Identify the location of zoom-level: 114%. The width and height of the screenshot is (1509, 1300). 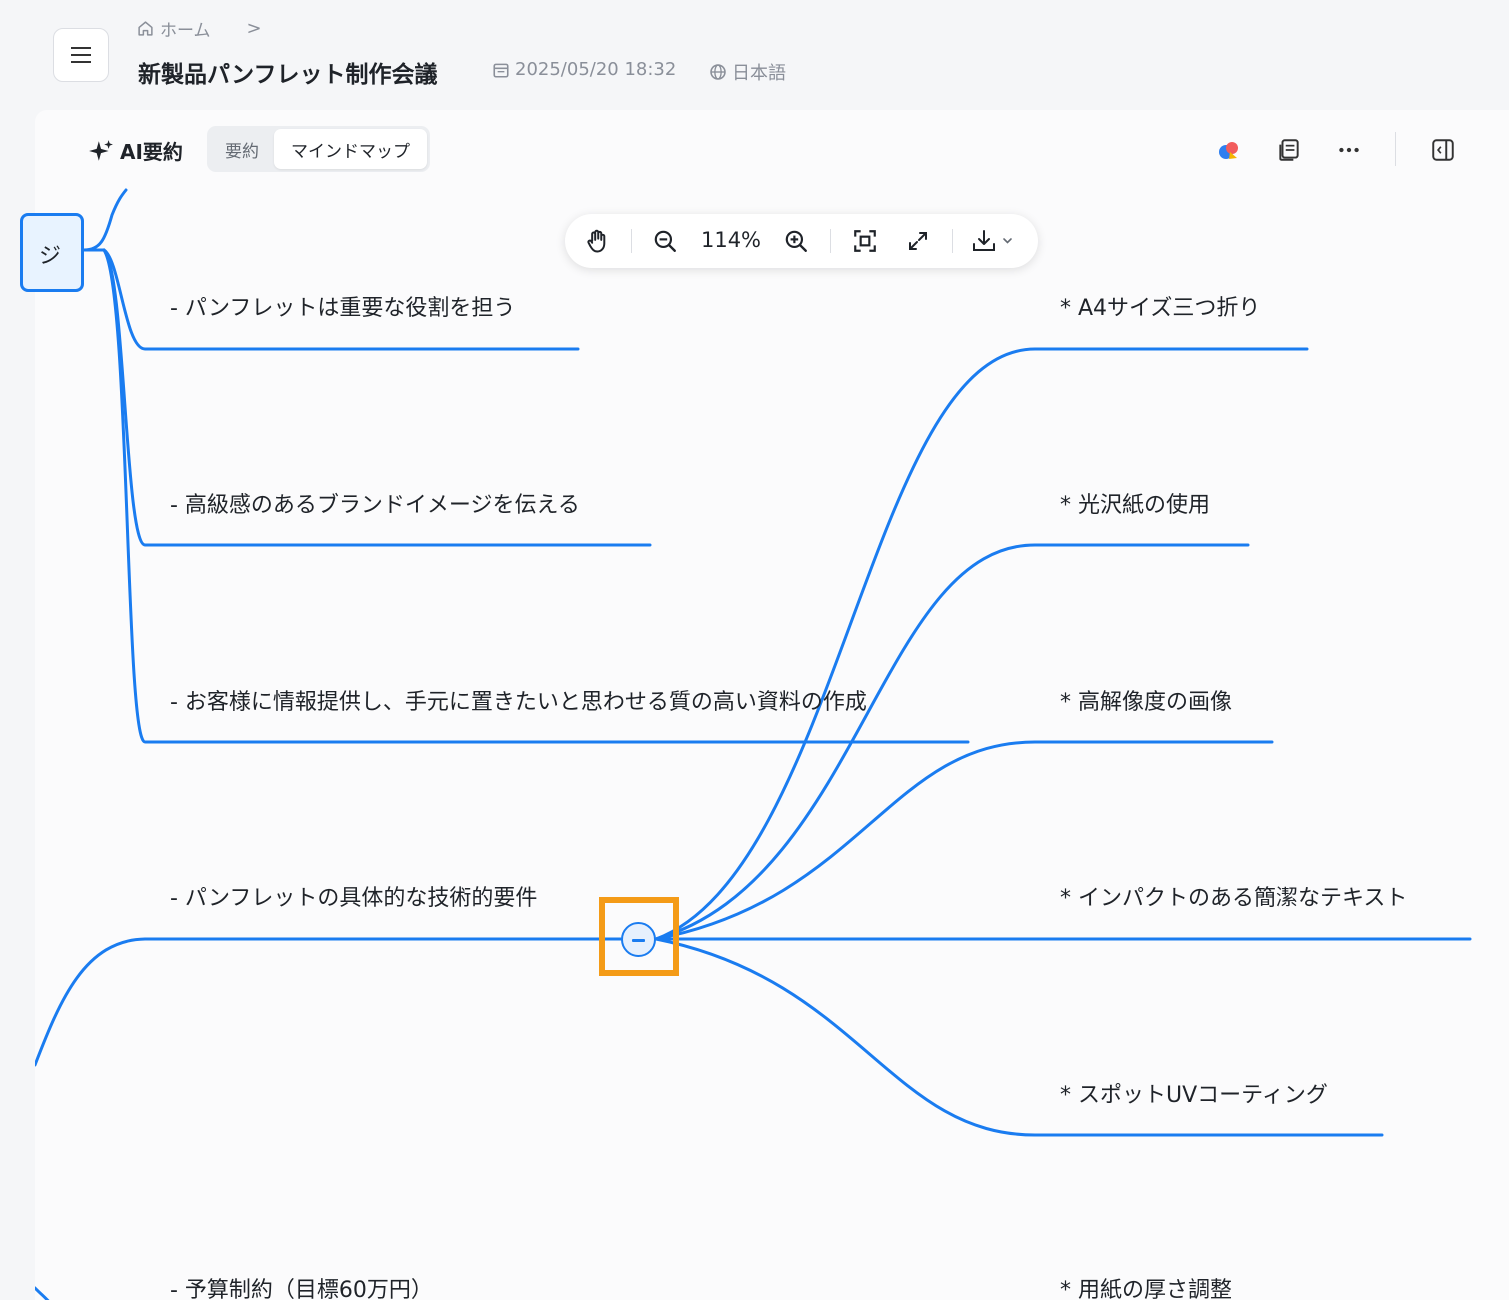
(731, 240).